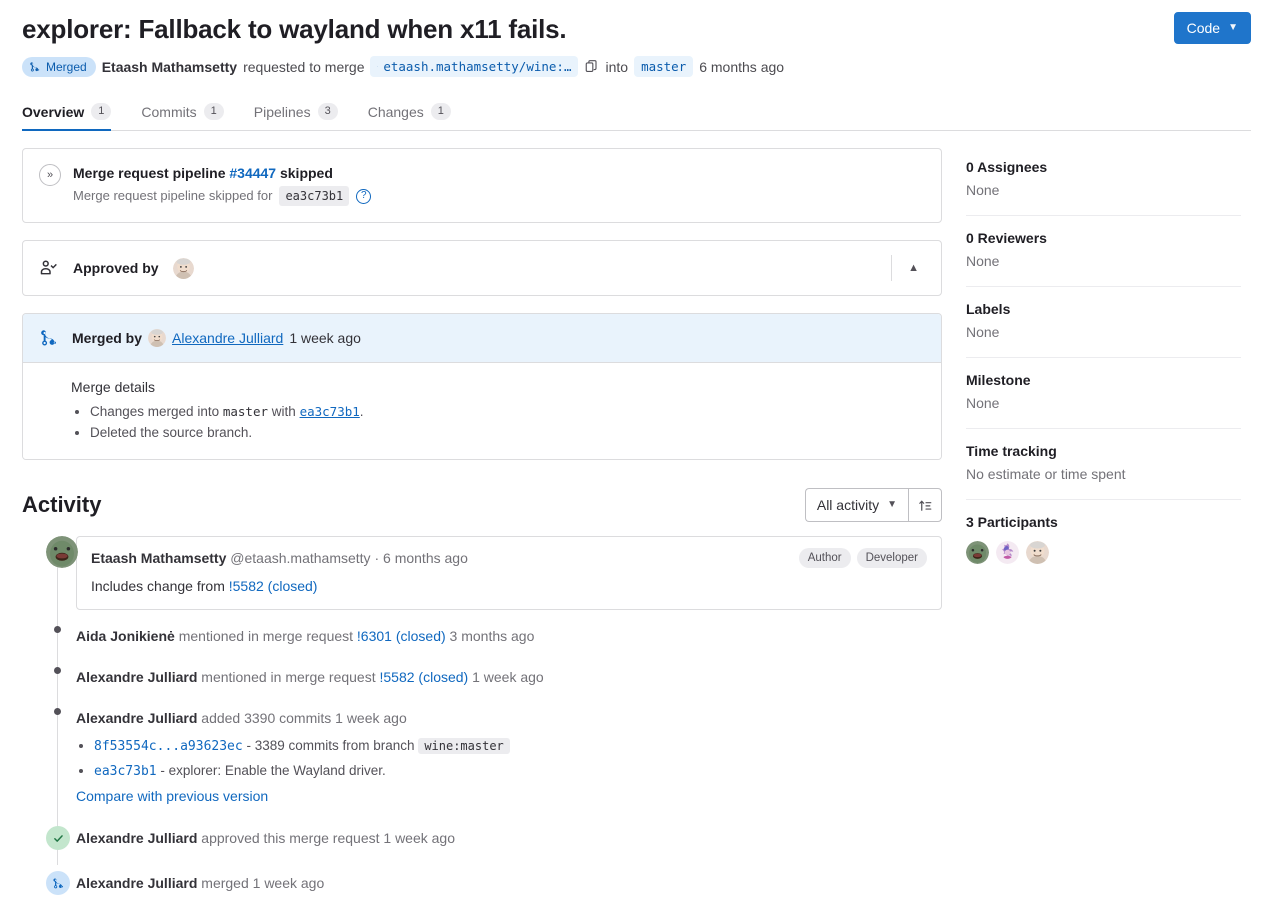  Describe the element at coordinates (58, 838) in the screenshot. I see `check-circle-icon` at that location.